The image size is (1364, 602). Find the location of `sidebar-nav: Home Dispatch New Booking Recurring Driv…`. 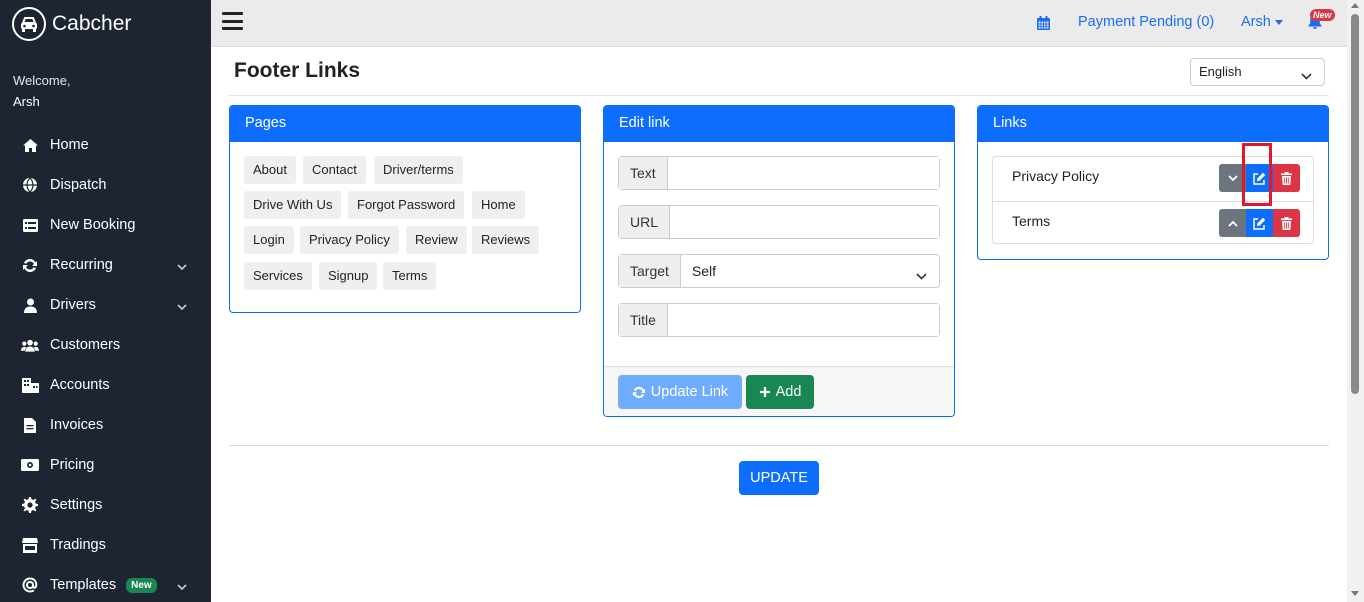

sidebar-nav: Home Dispatch New Booking Recurring Driv… is located at coordinates (105, 363).